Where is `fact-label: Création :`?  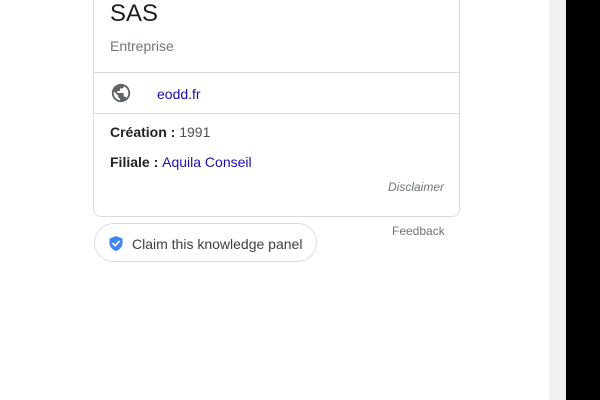 fact-label: Création : is located at coordinates (145, 132).